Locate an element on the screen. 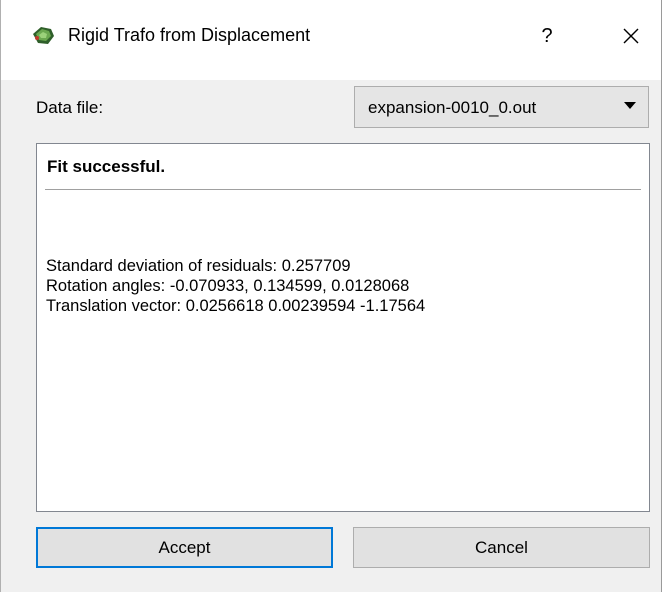 Image resolution: width=663 pixels, height=592 pixels. results-heading: Fit successful. is located at coordinates (106, 166).